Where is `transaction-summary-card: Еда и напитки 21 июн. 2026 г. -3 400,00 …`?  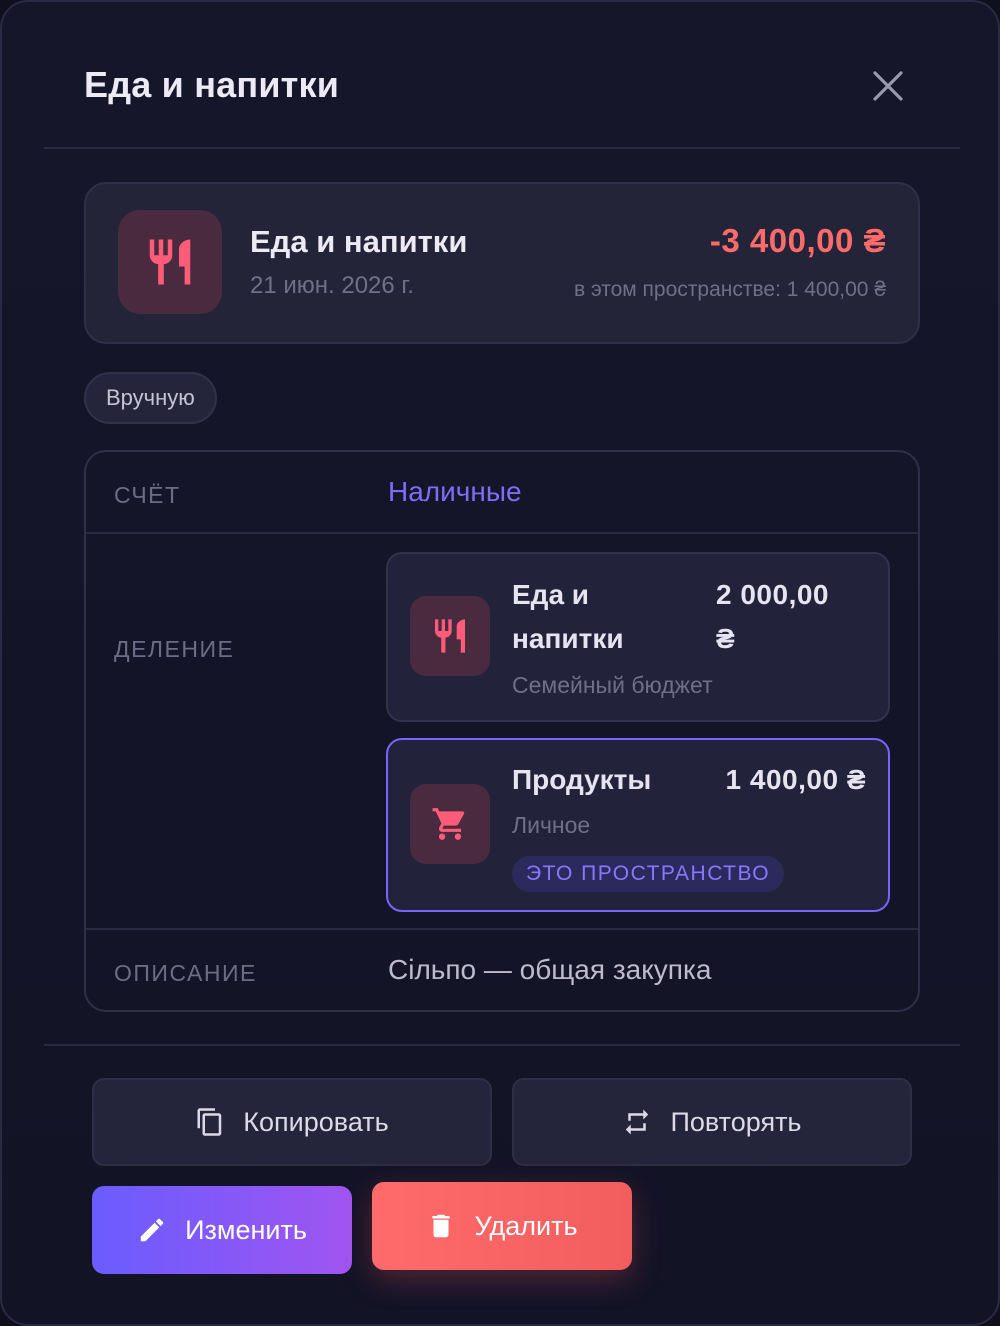 transaction-summary-card: Еда и напитки 21 июн. 2026 г. -3 400,00 … is located at coordinates (502, 263).